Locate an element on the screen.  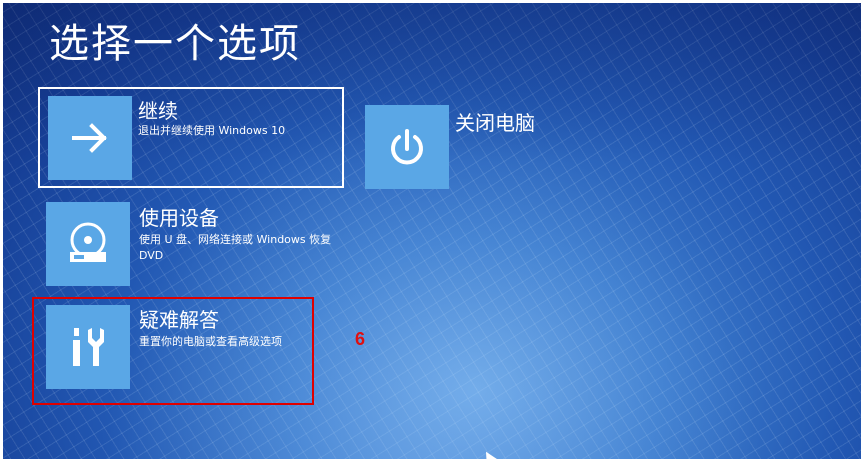
shutdown-option: 关闭电脑 is located at coordinates (463, 148).